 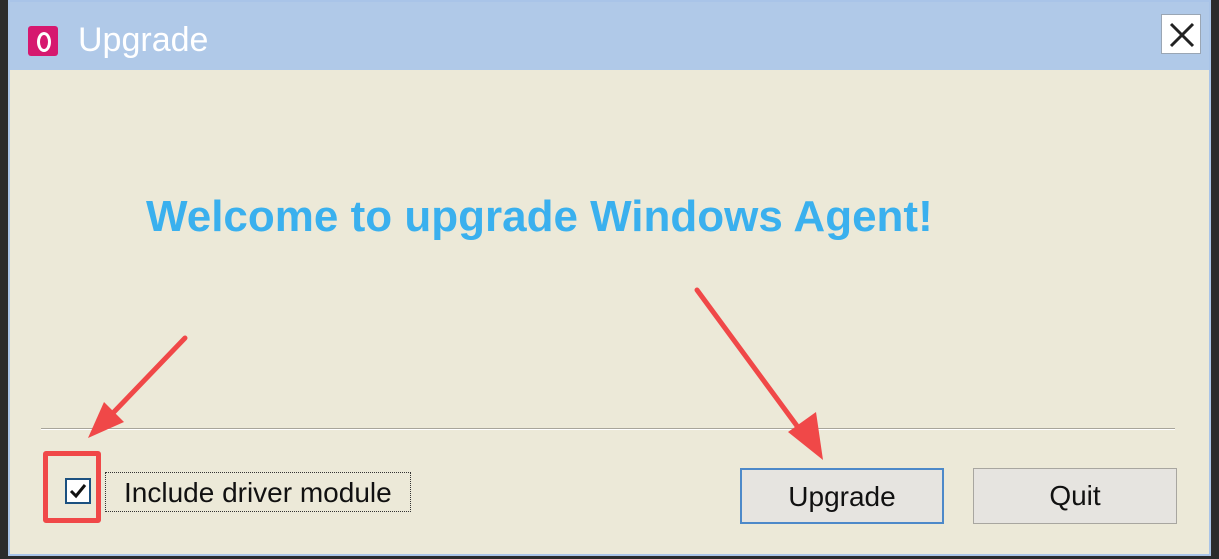 I want to click on arrow-to-upgrade, so click(x=758, y=373).